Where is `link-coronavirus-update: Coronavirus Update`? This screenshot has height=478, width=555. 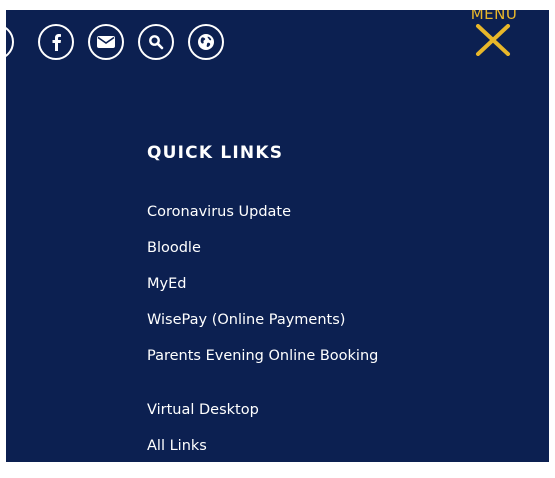
link-coronavirus-update: Coronavirus Update is located at coordinates (219, 212).